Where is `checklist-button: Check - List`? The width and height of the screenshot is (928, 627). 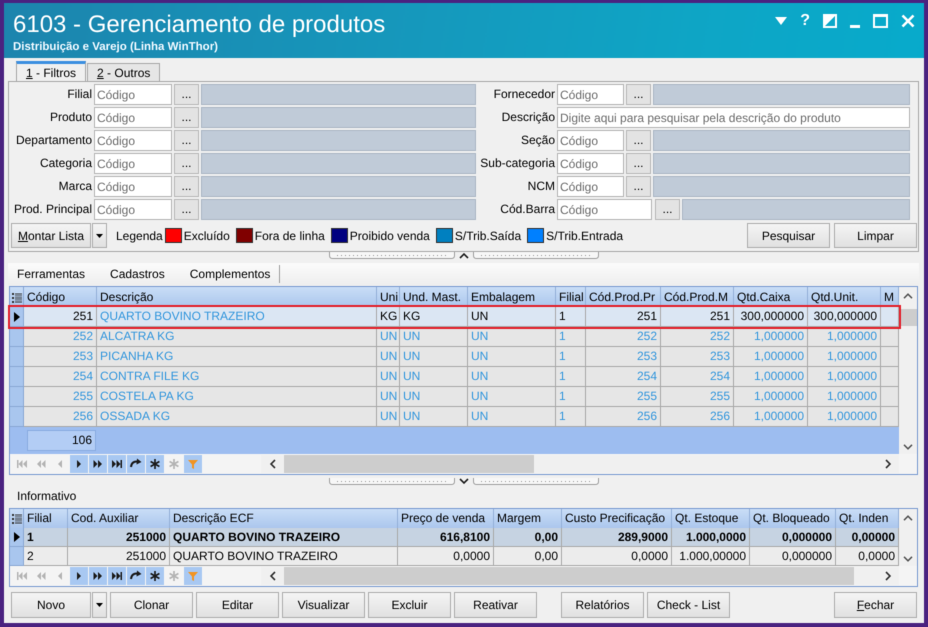
checklist-button: Check - List is located at coordinates (688, 605).